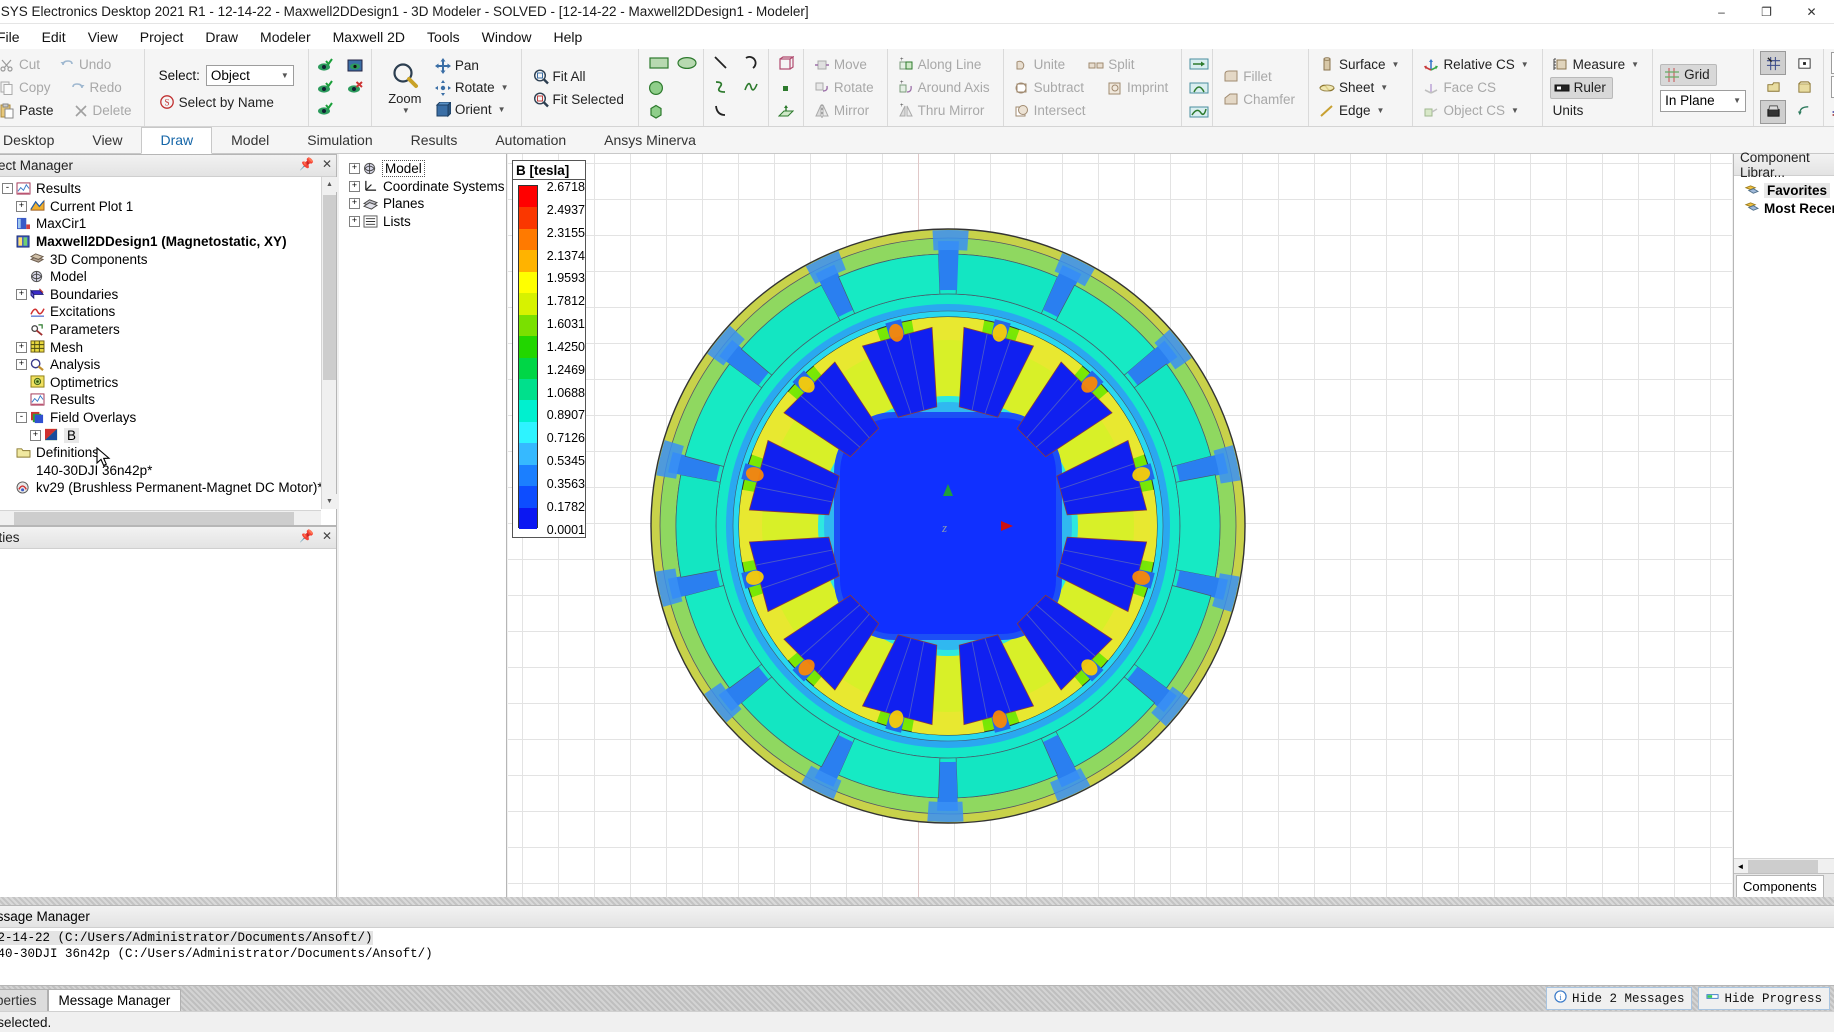 Image resolution: width=1834 pixels, height=1032 pixels. What do you see at coordinates (23, 65) in the screenshot?
I see `cut-button: Cut` at bounding box center [23, 65].